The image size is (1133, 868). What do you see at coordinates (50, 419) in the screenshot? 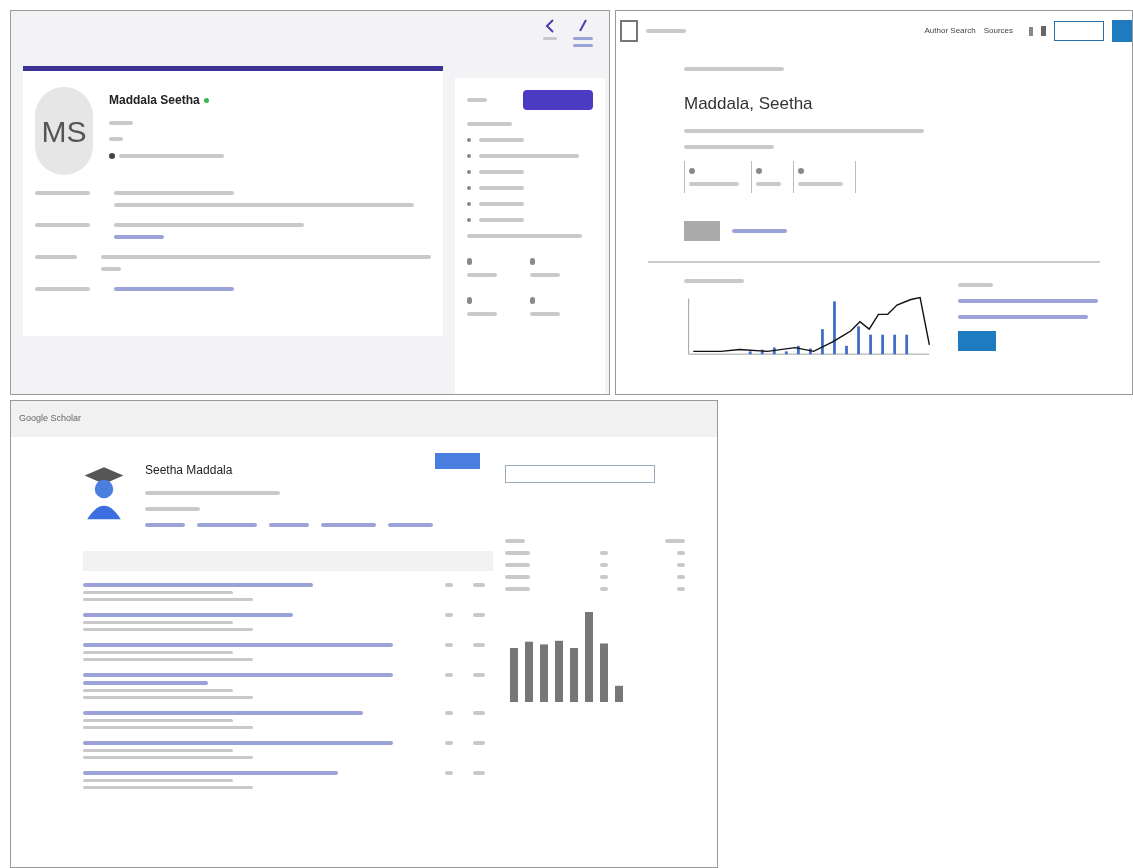
I see `brand-logo: Google Scholar` at bounding box center [50, 419].